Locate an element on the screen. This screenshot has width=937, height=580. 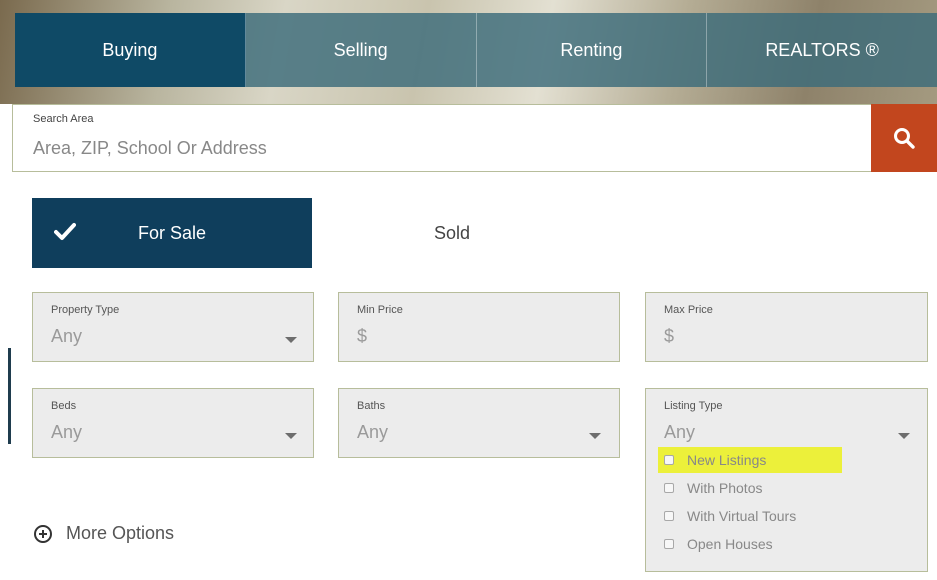
tab-realtors: REALTORS ® is located at coordinates (822, 50).